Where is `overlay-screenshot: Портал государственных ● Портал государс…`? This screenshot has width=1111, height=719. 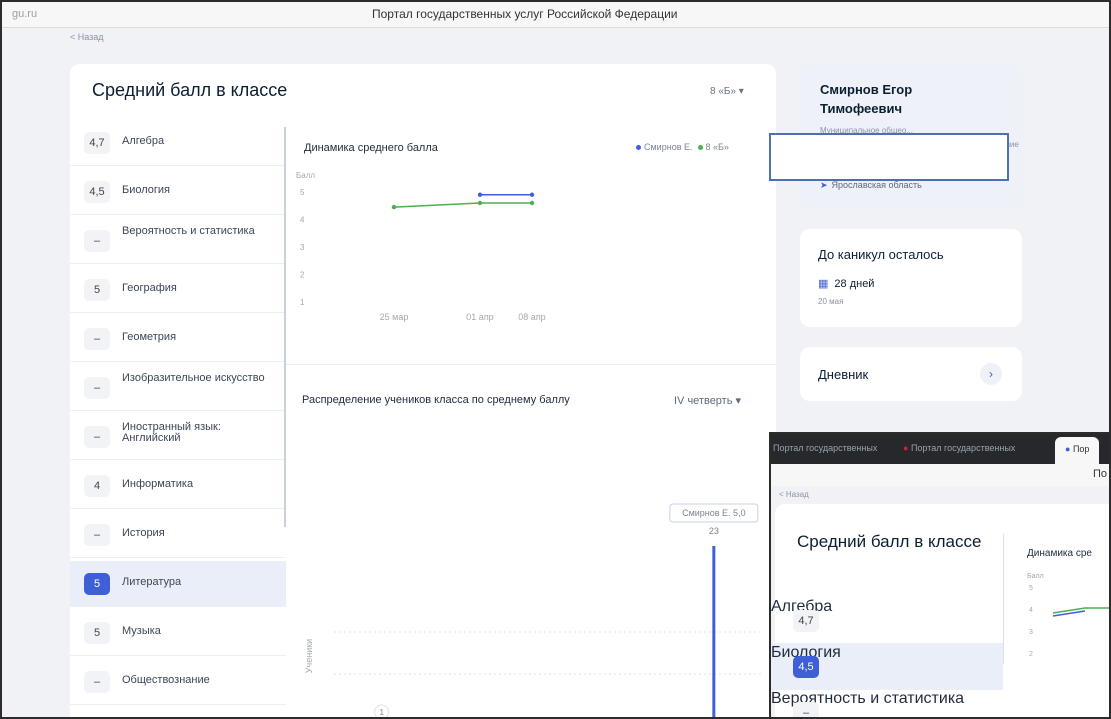
overlay-screenshot: Портал государственных ● Портал государс… is located at coordinates (939, 574).